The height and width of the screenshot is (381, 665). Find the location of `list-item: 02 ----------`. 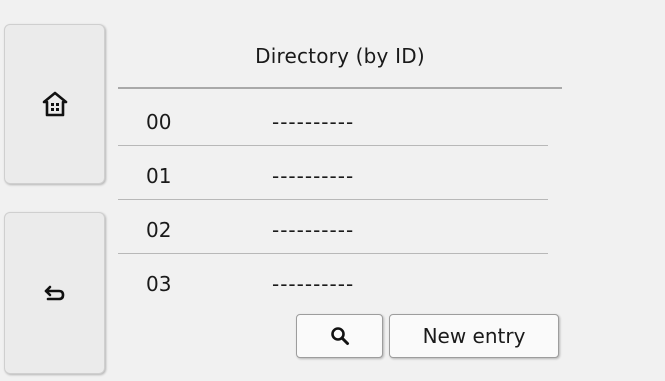

list-item: 02 ---------- is located at coordinates (333, 227).